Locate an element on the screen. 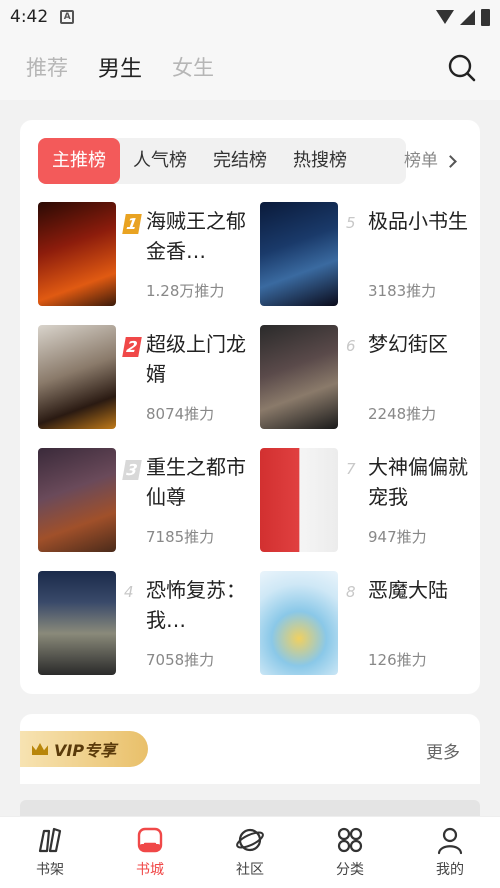 Image resolution: width=500 pixels, height=888 pixels. book-item: 1 海贼王之郁金香… 1.28万推力 is located at coordinates (148, 254).